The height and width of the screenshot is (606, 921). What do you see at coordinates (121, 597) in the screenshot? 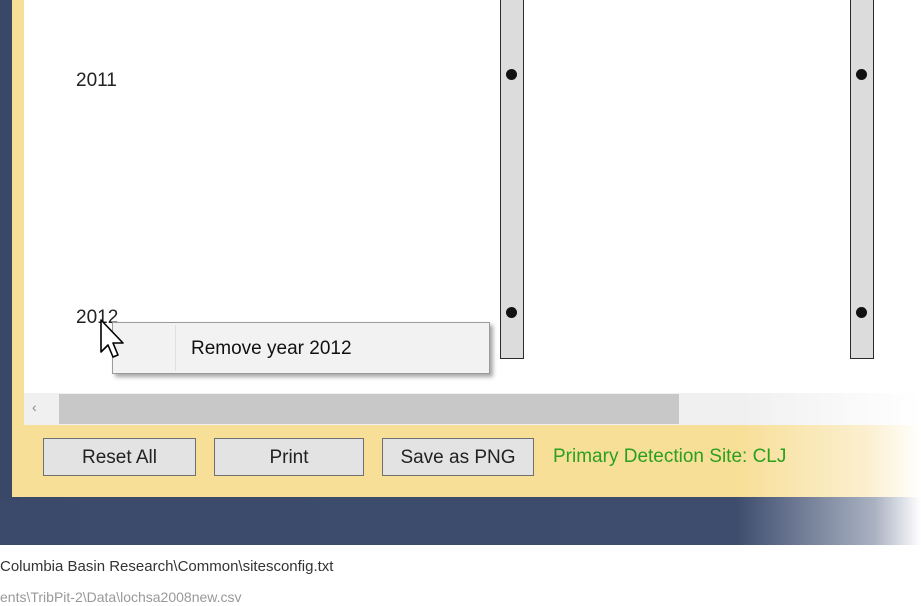
I see `data-file-path: ents\TribPit-2\Data\lochsa2008new.csv` at bounding box center [121, 597].